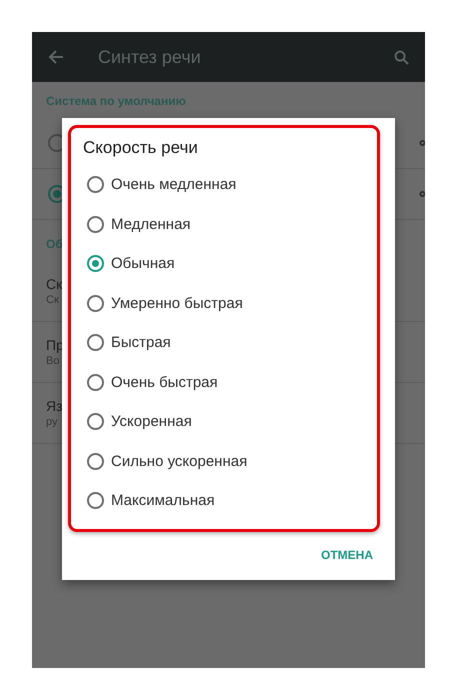 Image resolution: width=457 pixels, height=700 pixels. Describe the element at coordinates (150, 57) in the screenshot. I see `toolbar-title: Синтез речи` at that location.